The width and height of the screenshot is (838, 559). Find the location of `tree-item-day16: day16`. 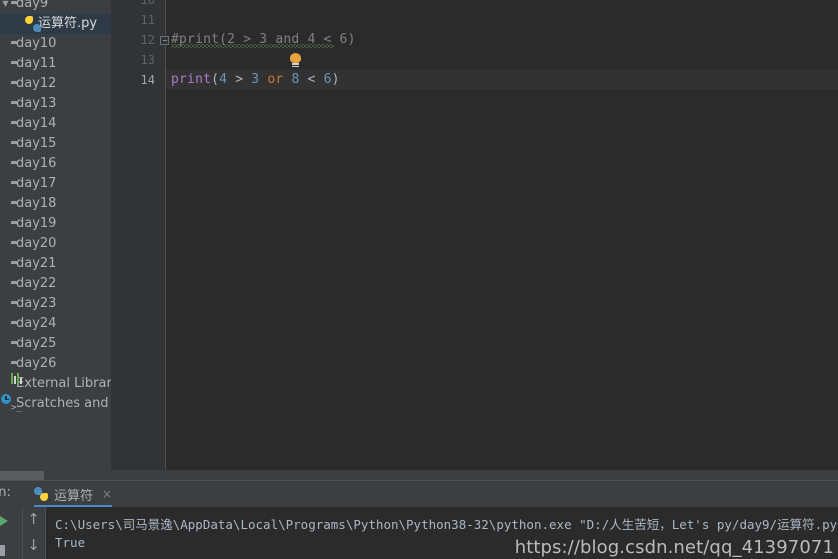

tree-item-day16: day16 is located at coordinates (55, 164).